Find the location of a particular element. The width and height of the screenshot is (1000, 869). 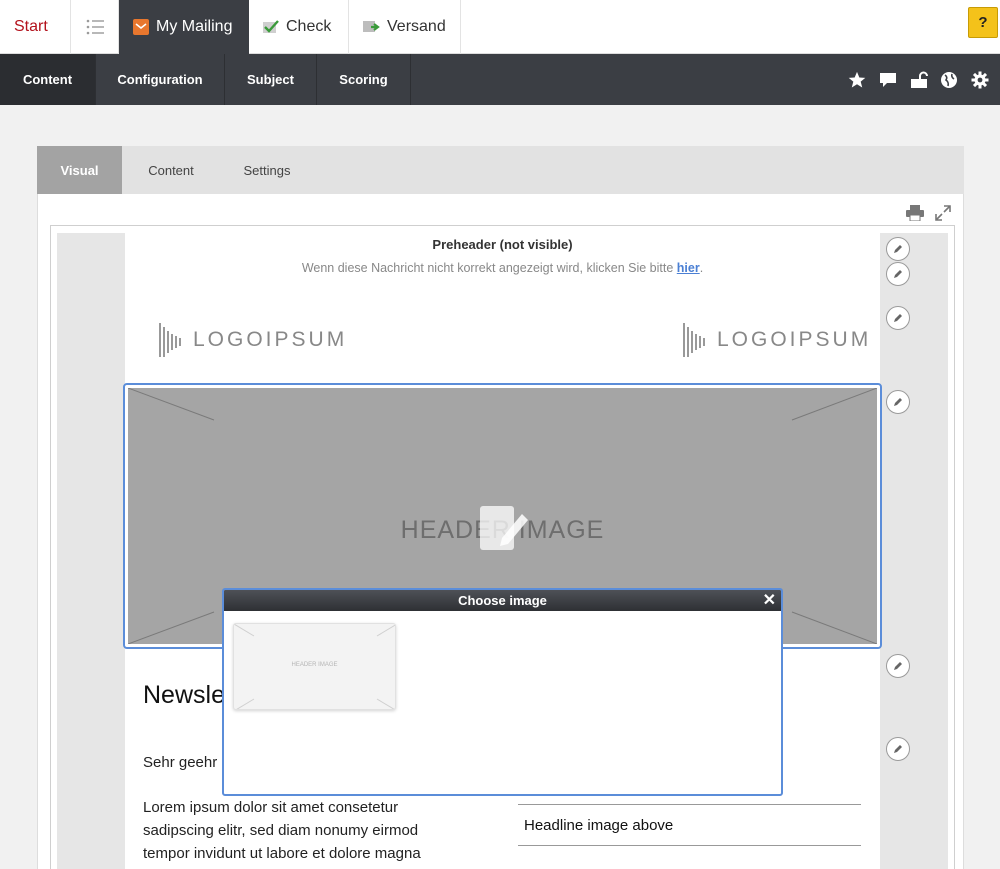

edit-text-button is located at coordinates (898, 749).